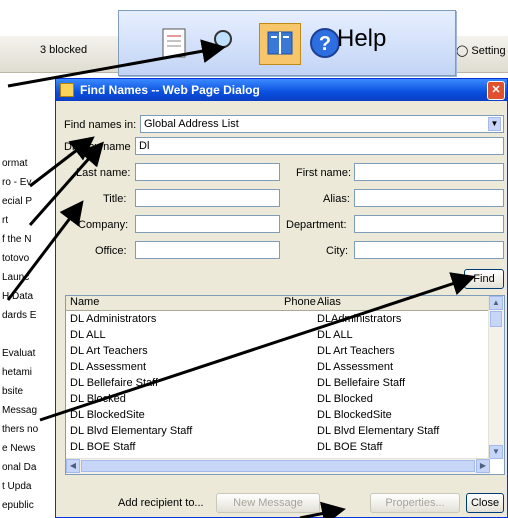  What do you see at coordinates (278, 320) in the screenshot?
I see `result-row: DL Administrators DLAdministrators` at bounding box center [278, 320].